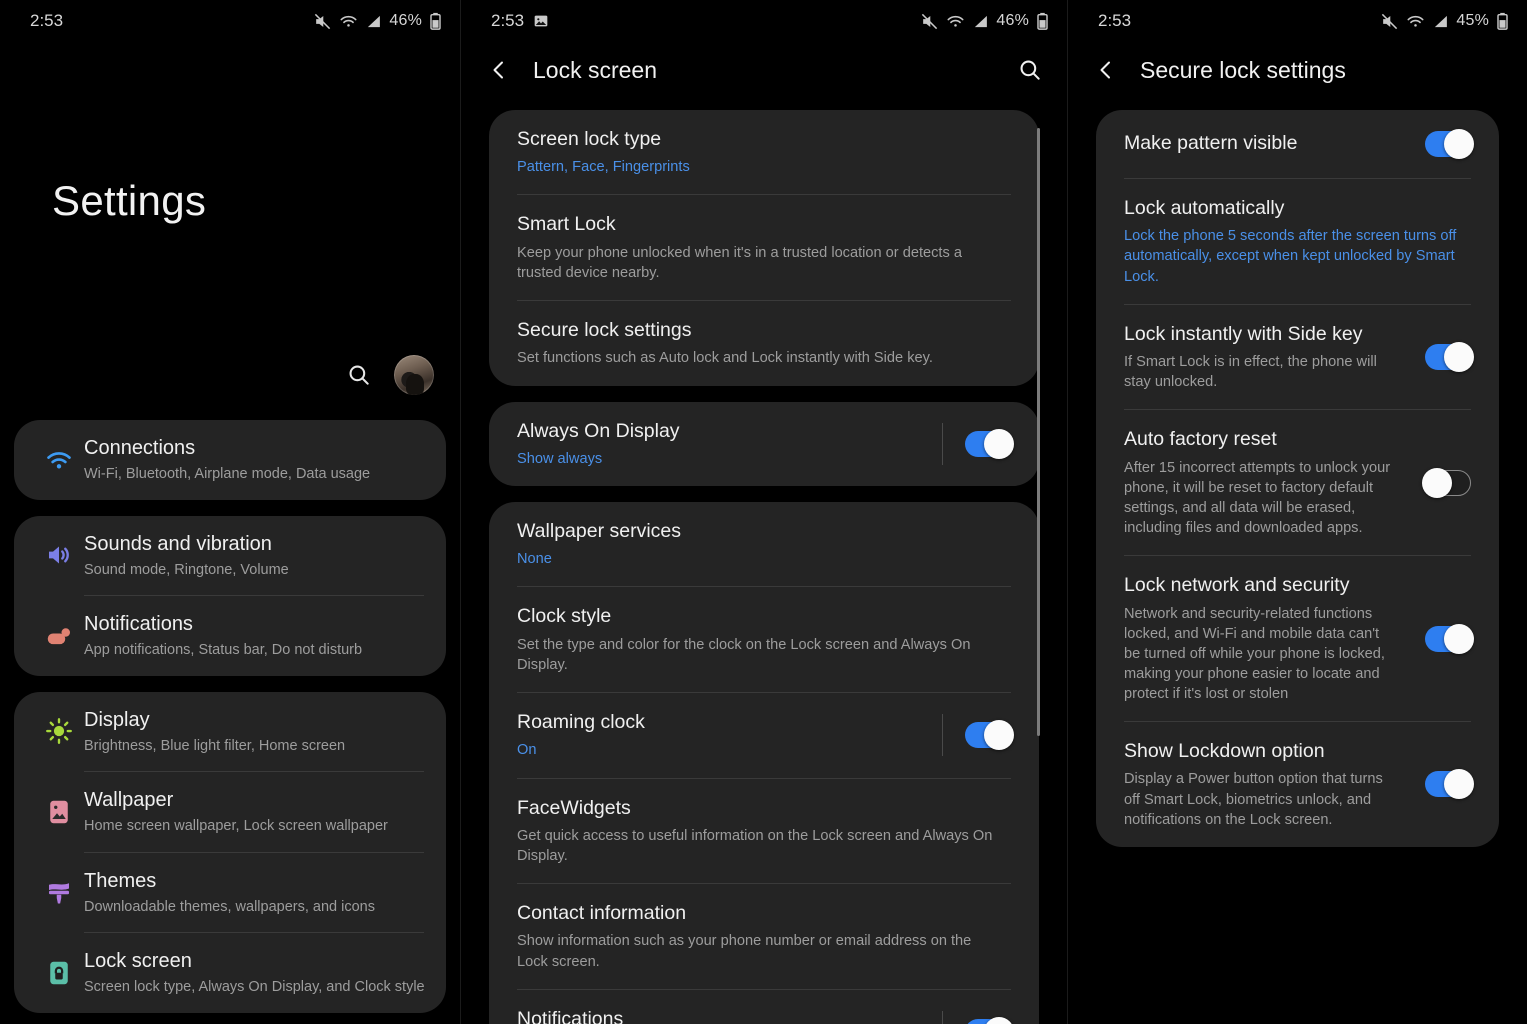 This screenshot has width=1527, height=1024. What do you see at coordinates (59, 973) in the screenshot?
I see `lock-icon` at bounding box center [59, 973].